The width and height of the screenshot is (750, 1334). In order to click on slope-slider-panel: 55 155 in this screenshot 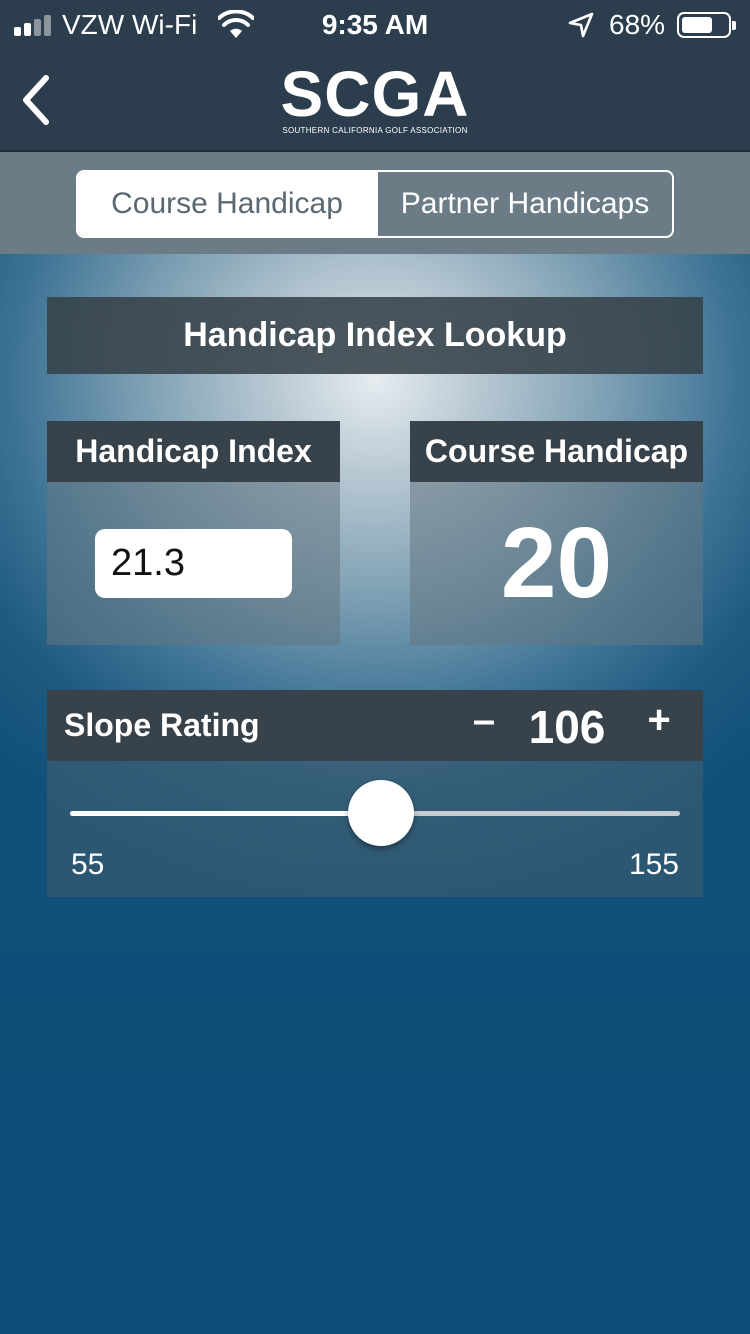, I will do `click(375, 829)`.